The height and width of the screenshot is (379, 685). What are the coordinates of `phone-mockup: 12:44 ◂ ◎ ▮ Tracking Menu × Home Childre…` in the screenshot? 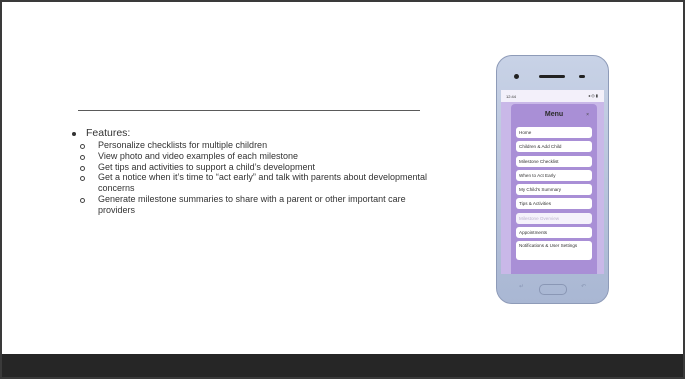 It's located at (552, 179).